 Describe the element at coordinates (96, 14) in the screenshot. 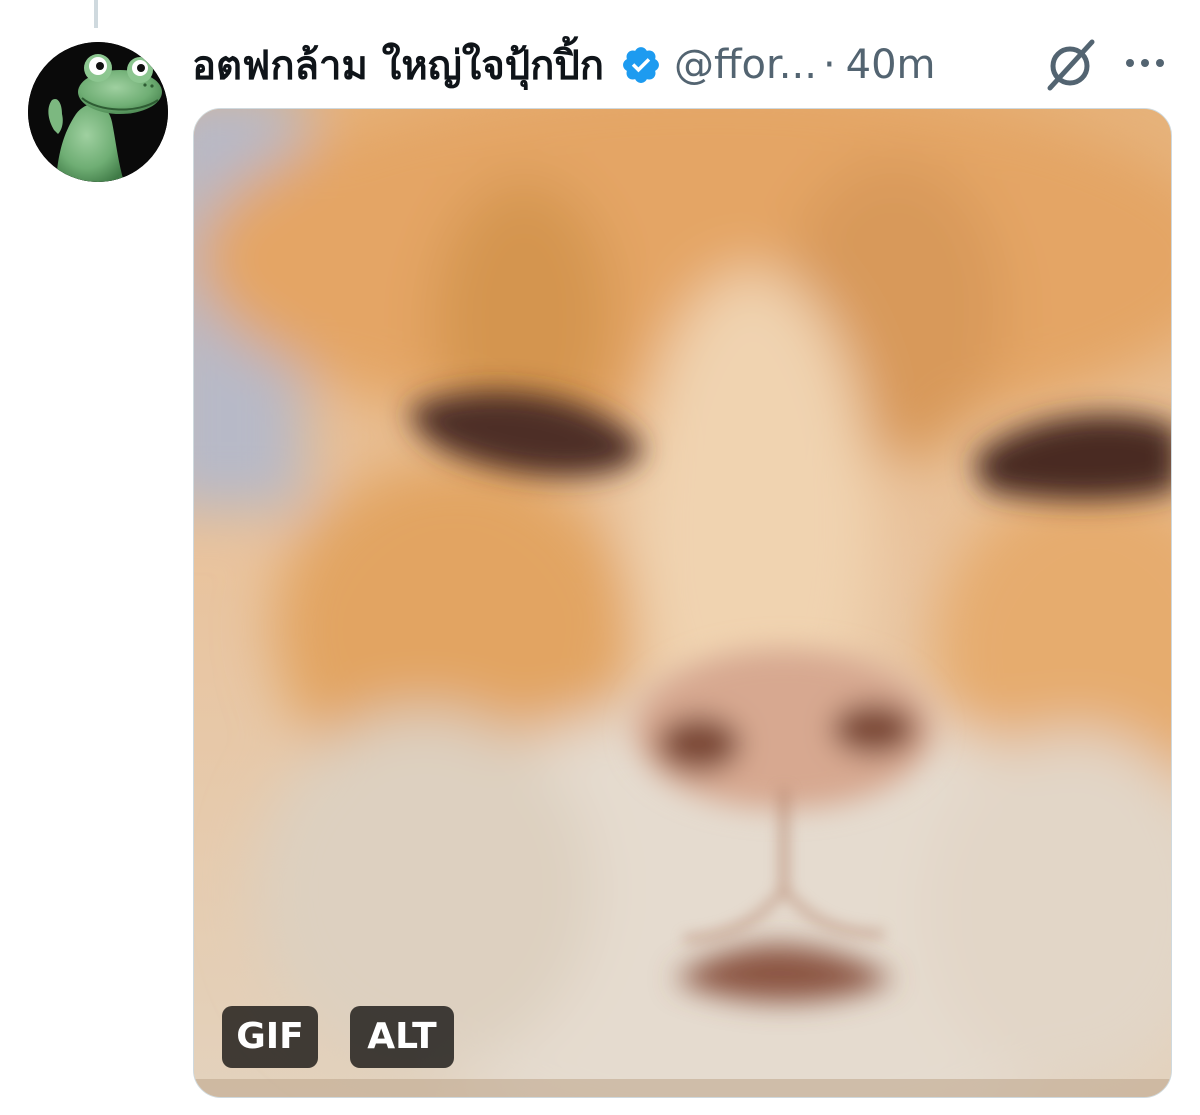

I see `thread-connector-line` at that location.